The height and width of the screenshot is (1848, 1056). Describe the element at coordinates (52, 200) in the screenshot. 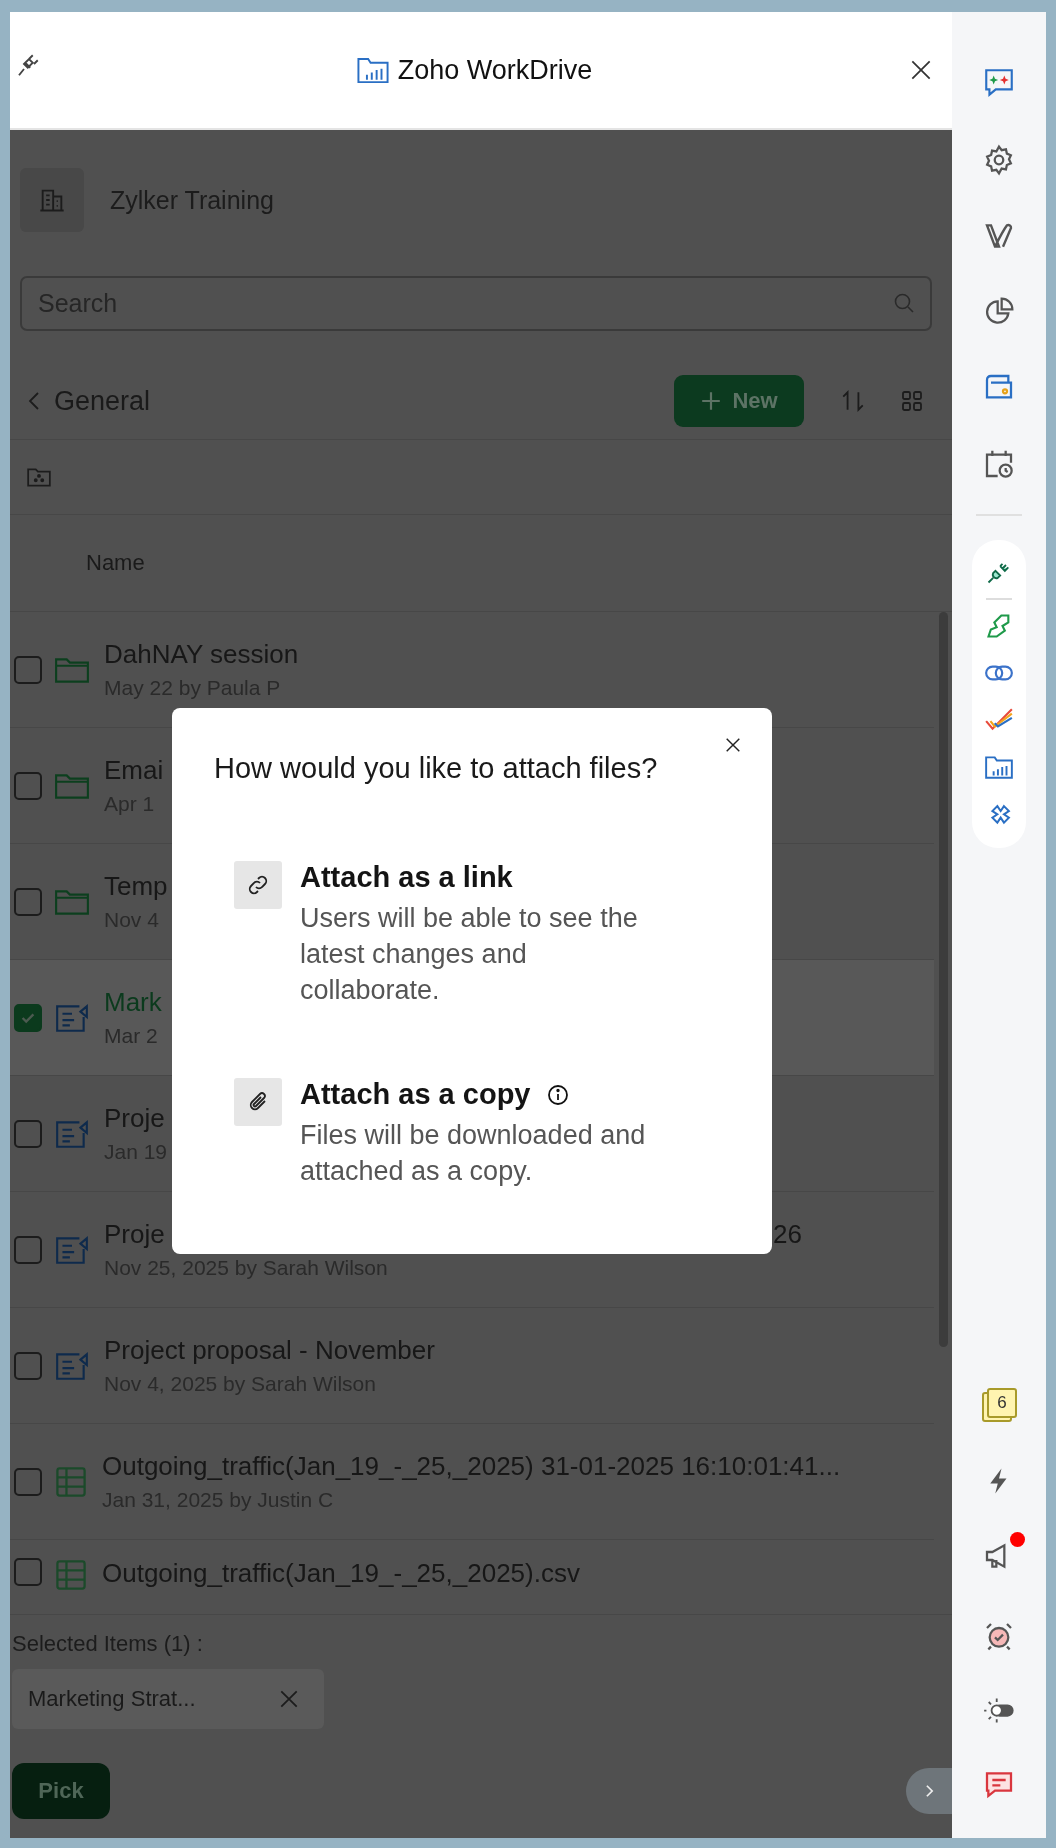

I see `building-icon` at that location.